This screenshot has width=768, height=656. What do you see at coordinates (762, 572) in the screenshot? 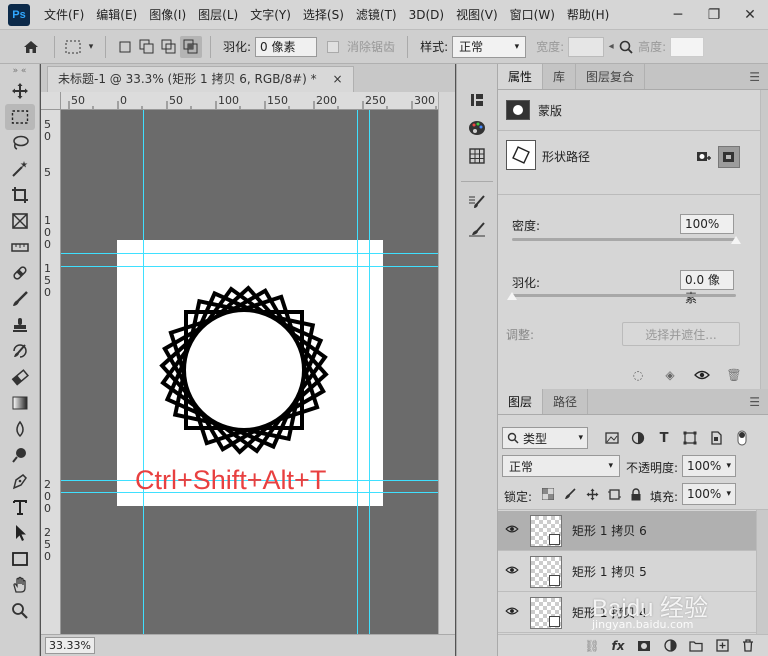
I see `layers-scrollbar` at bounding box center [762, 572].